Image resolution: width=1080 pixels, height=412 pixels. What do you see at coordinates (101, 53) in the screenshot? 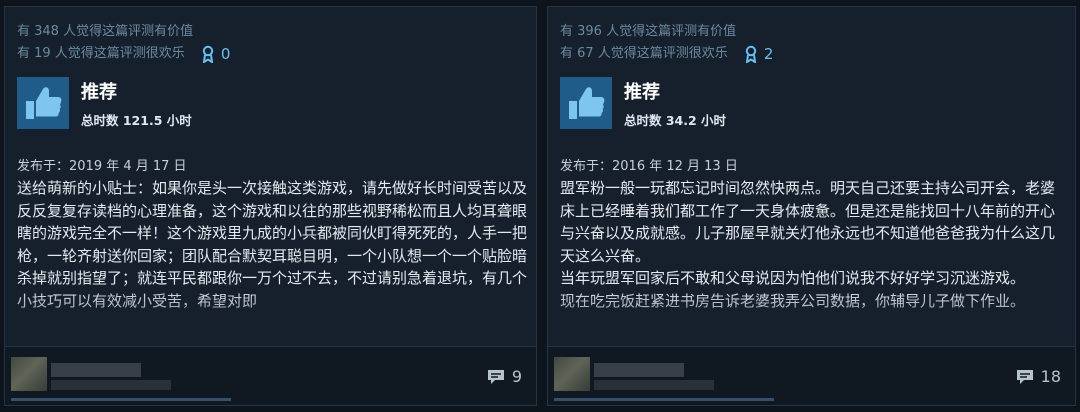
I see `funny-count-text: 有 19 人觉得这篇评测很欢乐` at bounding box center [101, 53].